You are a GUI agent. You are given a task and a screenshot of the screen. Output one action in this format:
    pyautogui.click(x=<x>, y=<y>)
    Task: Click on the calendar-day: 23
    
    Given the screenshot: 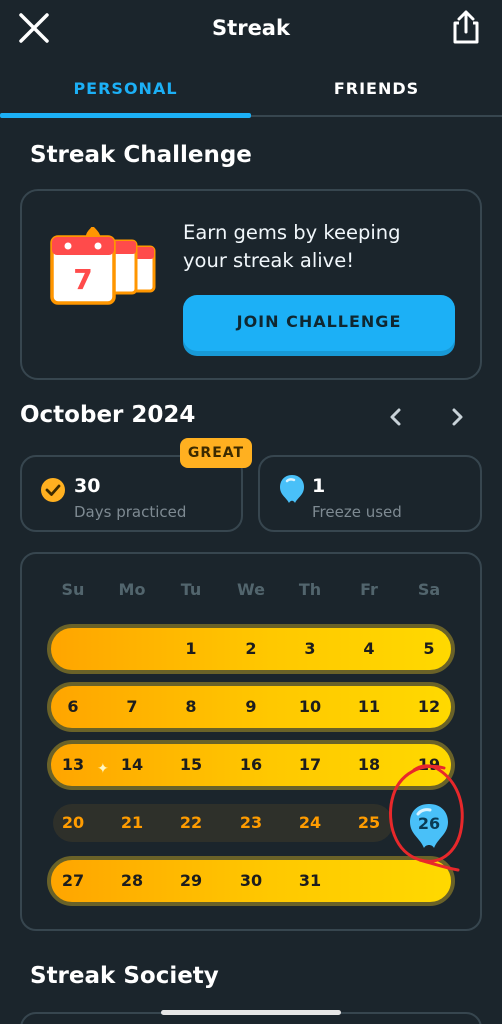 What is the action you would take?
    pyautogui.click(x=251, y=822)
    